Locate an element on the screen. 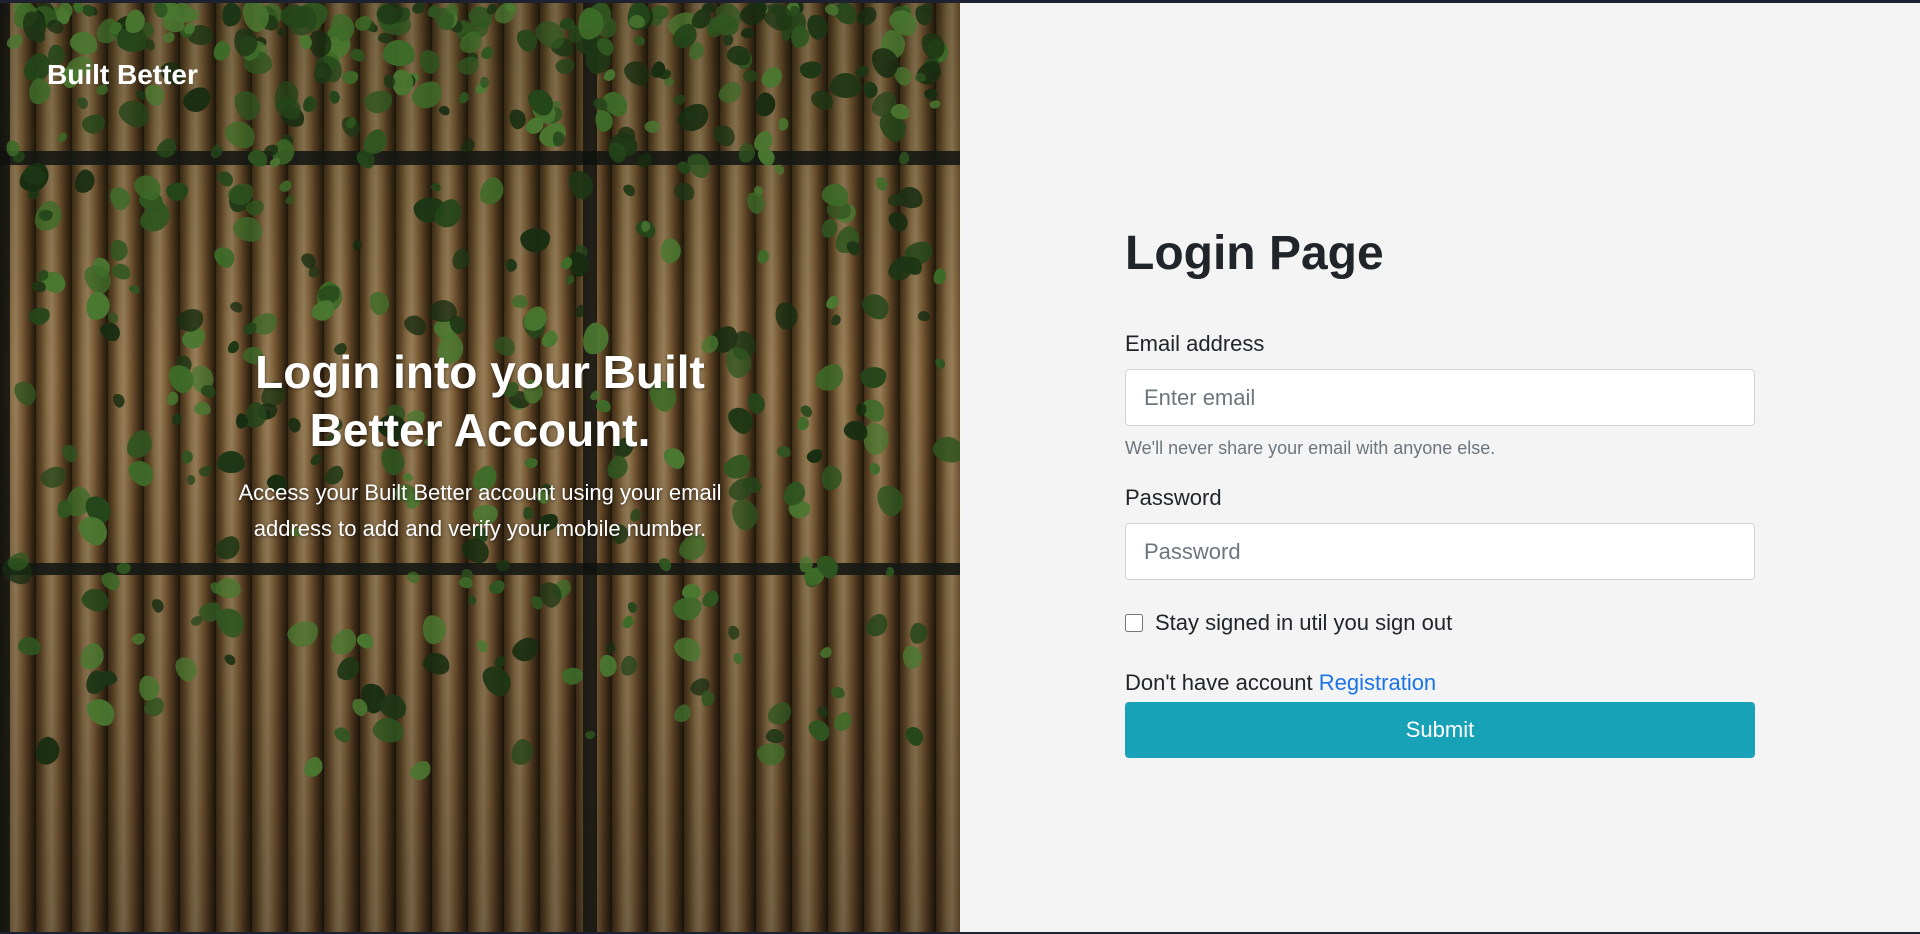  email-label: Email address is located at coordinates (1195, 343).